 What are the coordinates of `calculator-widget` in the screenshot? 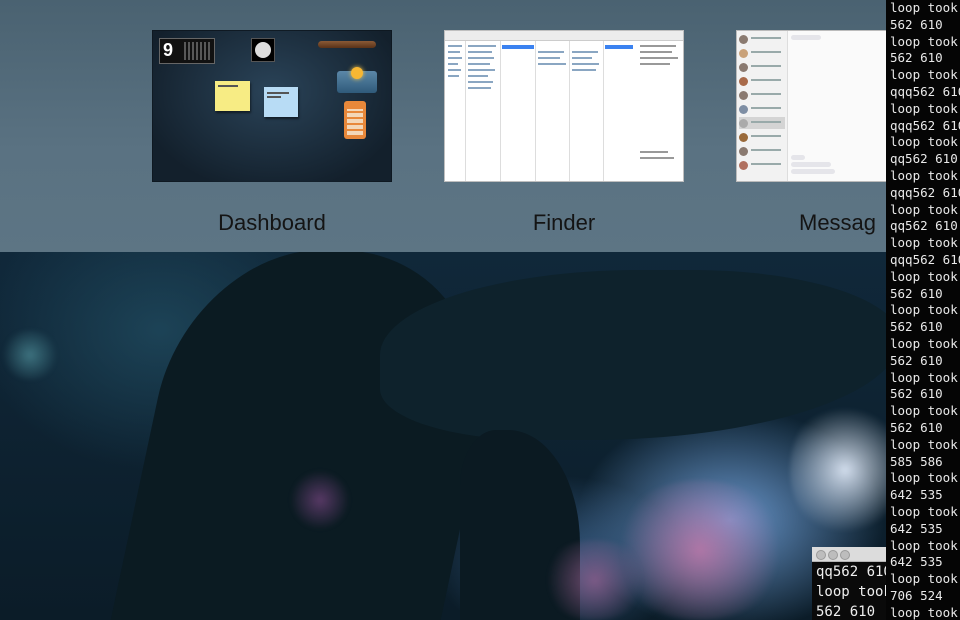 It's located at (355, 120).